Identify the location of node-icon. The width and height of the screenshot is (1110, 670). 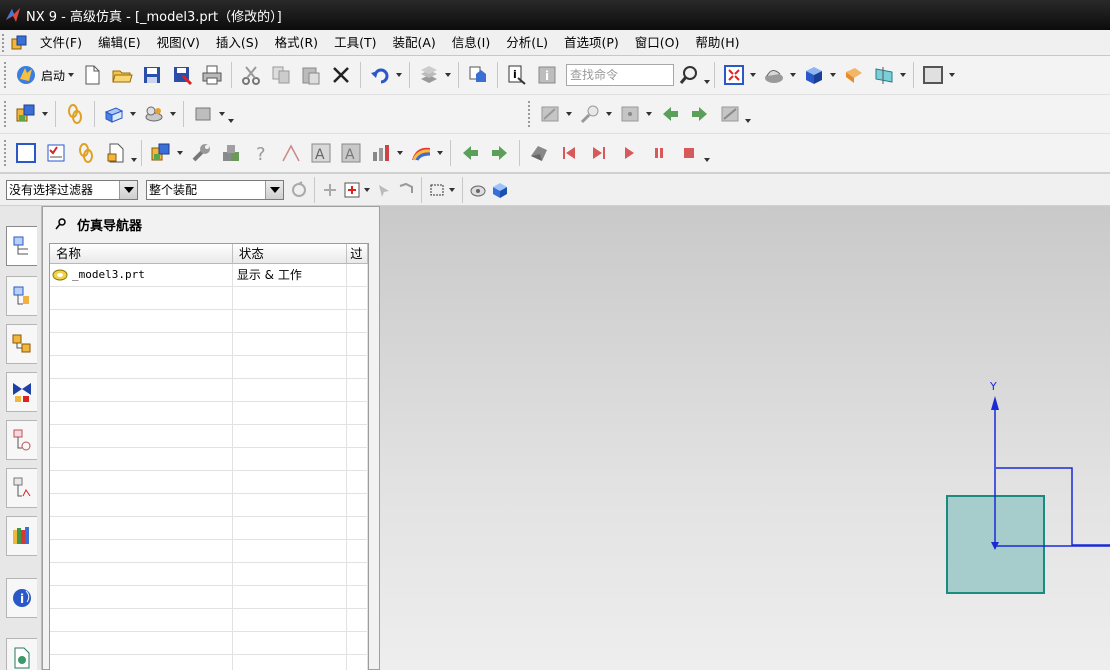
(630, 114).